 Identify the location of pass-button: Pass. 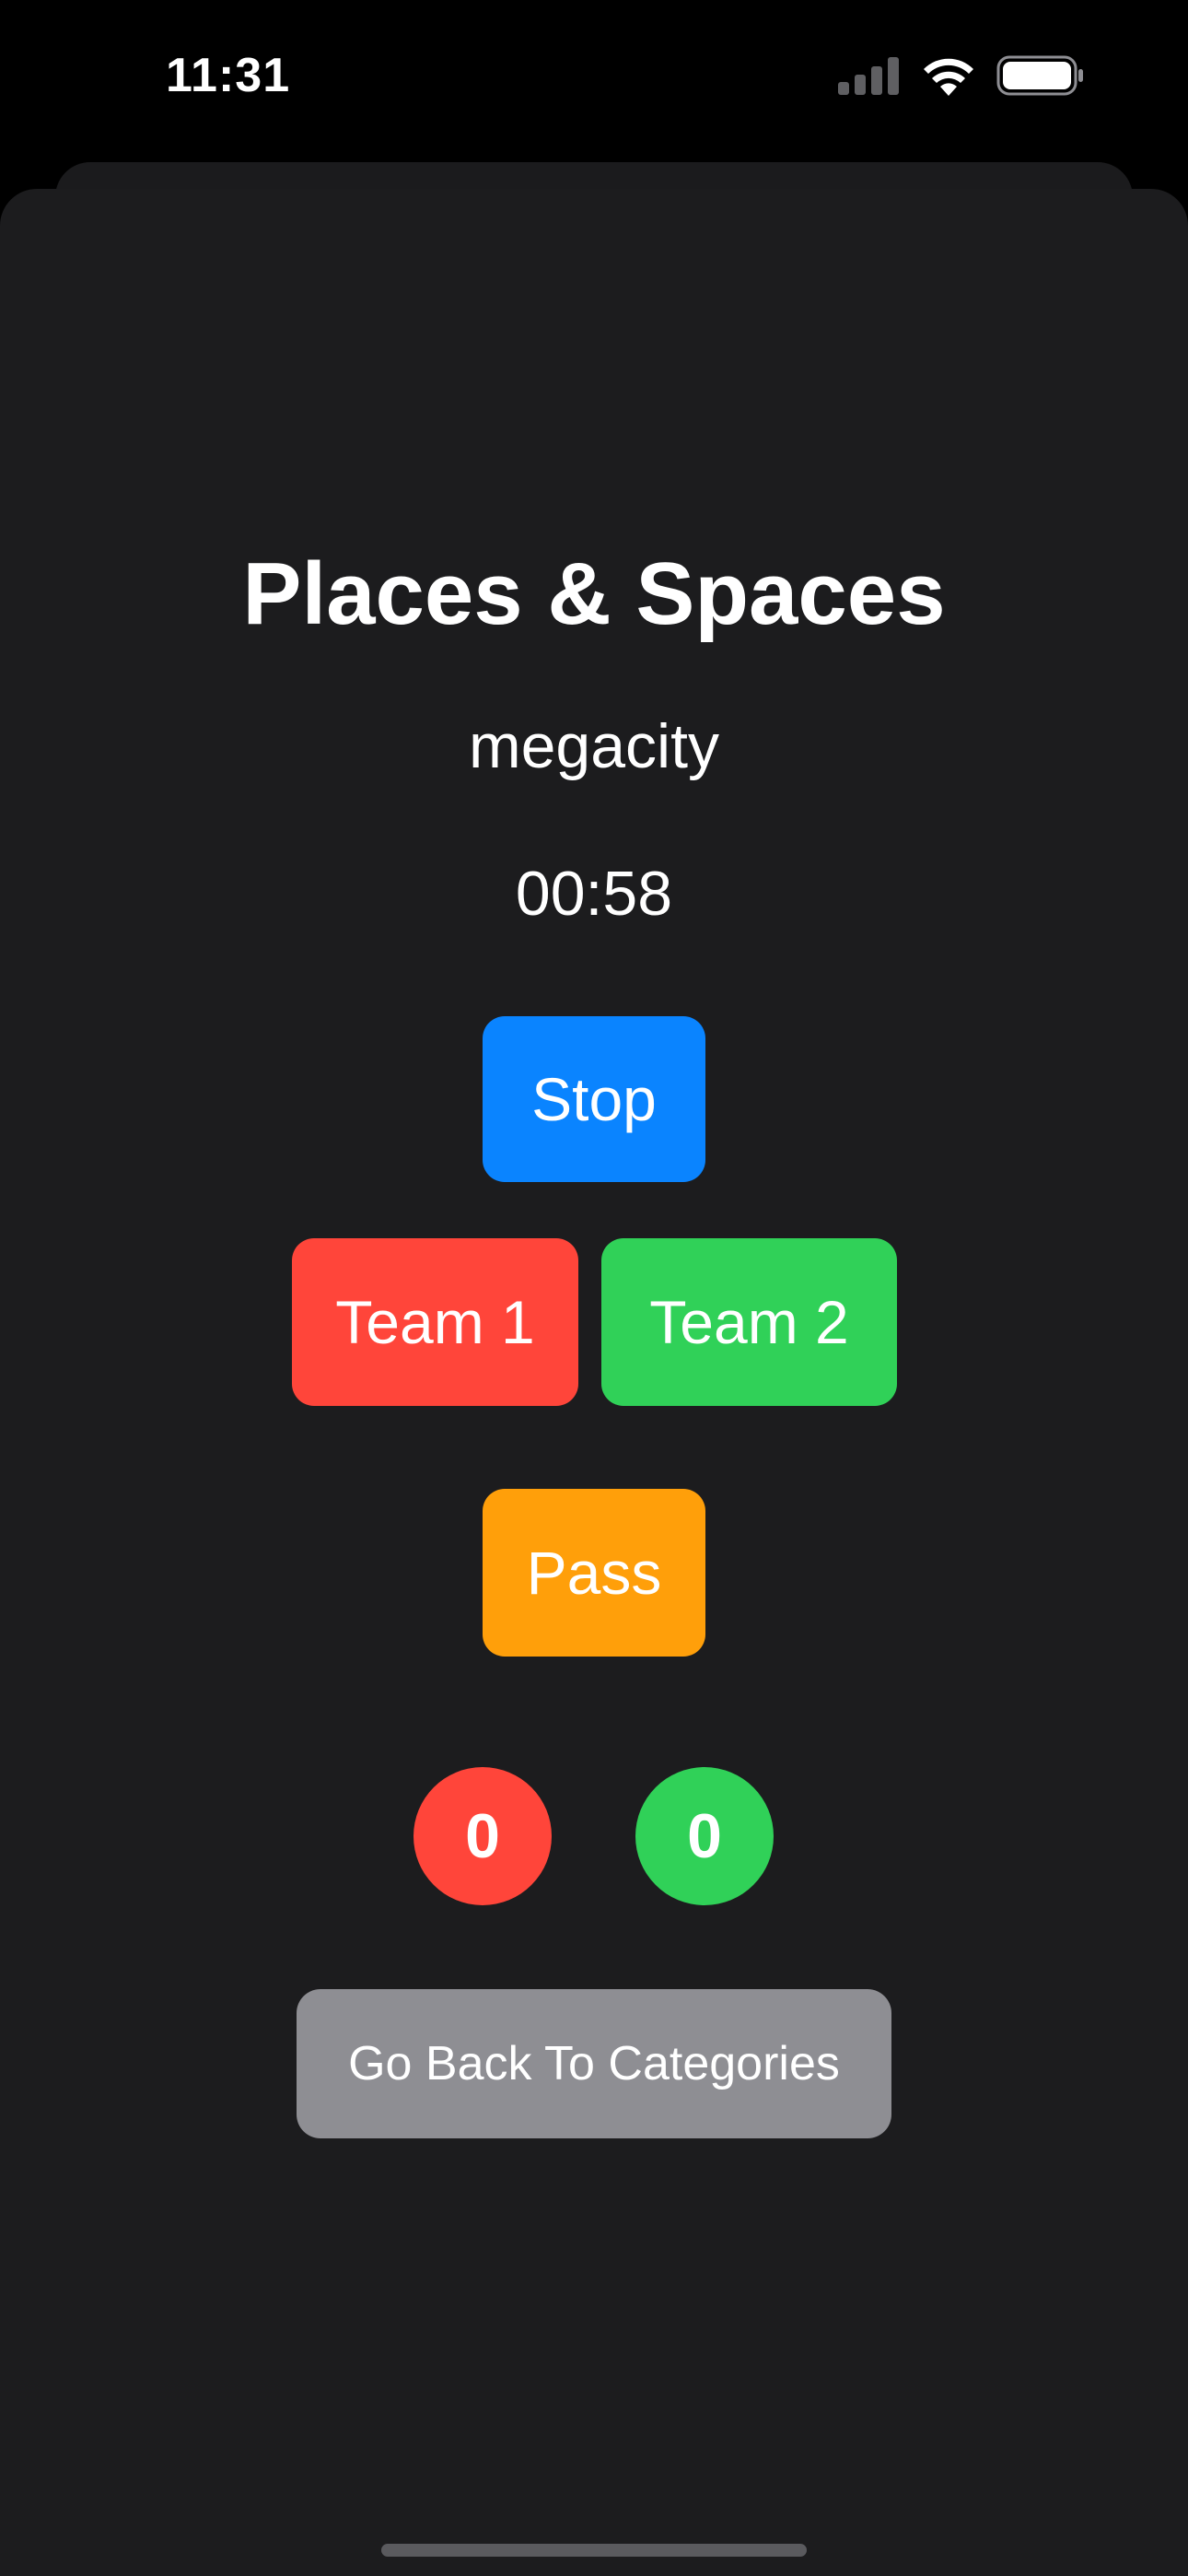
(594, 1573).